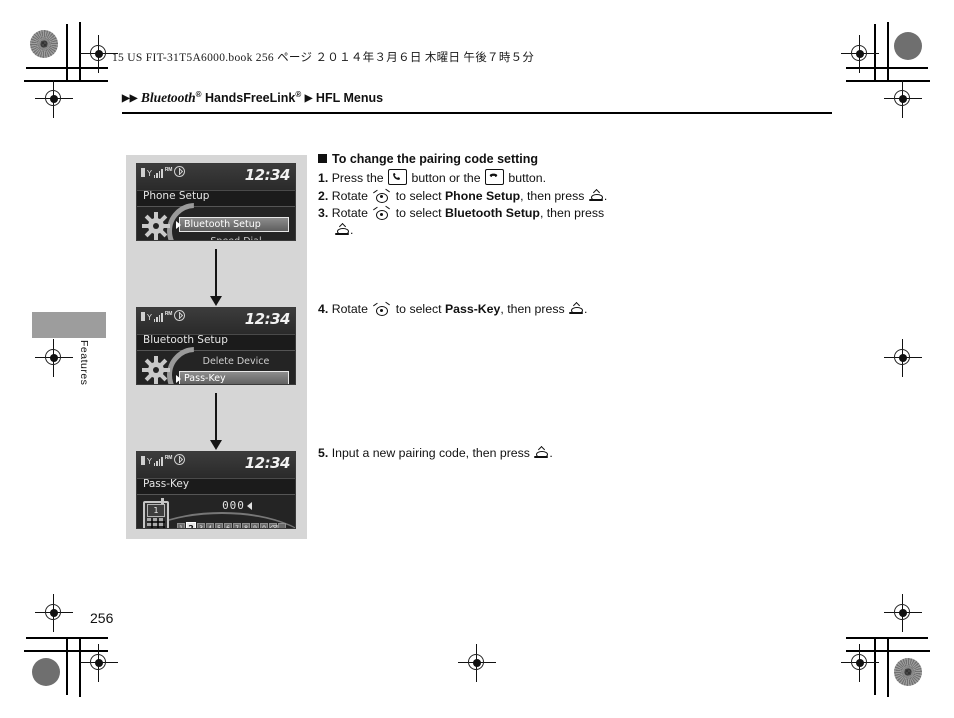 This screenshot has height=718, width=954. Describe the element at coordinates (477, 113) in the screenshot. I see `header-rule` at that location.